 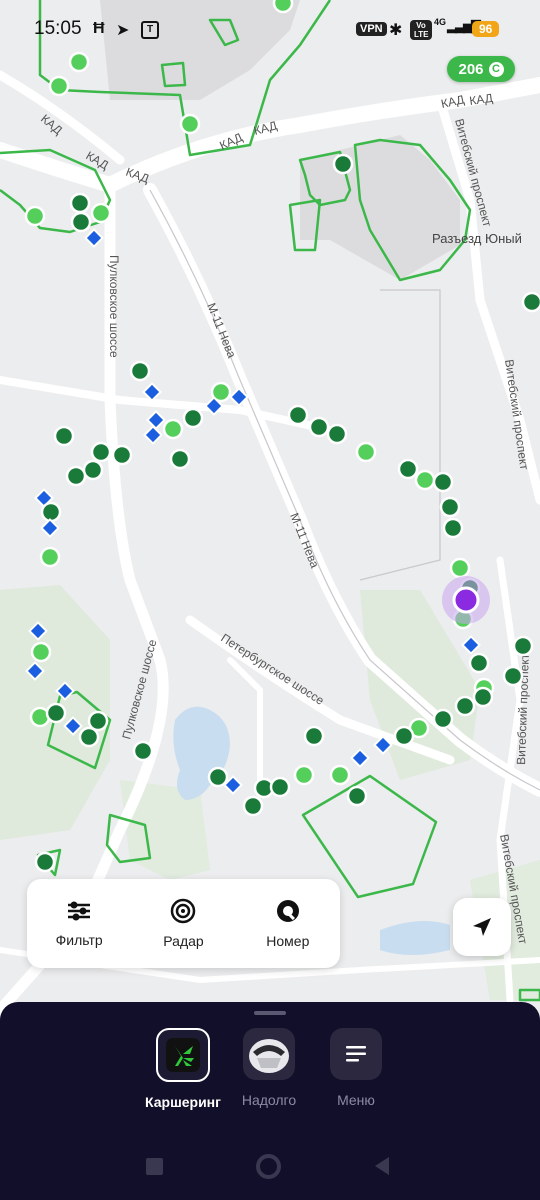 What do you see at coordinates (440, 22) in the screenshot?
I see `network-type: 4G` at bounding box center [440, 22].